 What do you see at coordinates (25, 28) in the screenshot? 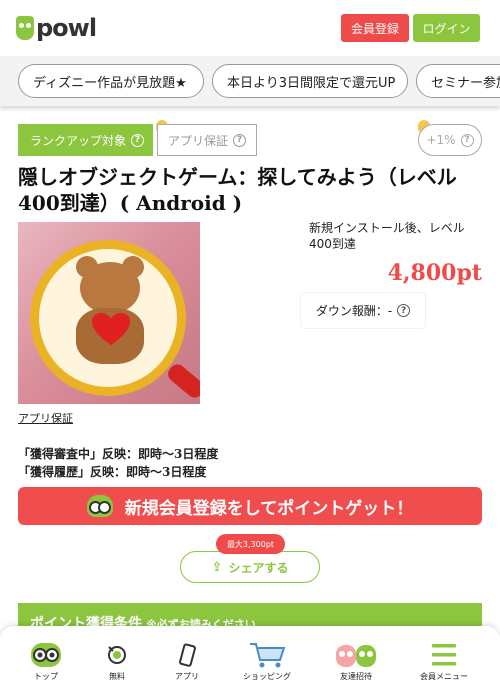
I see `owl-logo-icon` at bounding box center [25, 28].